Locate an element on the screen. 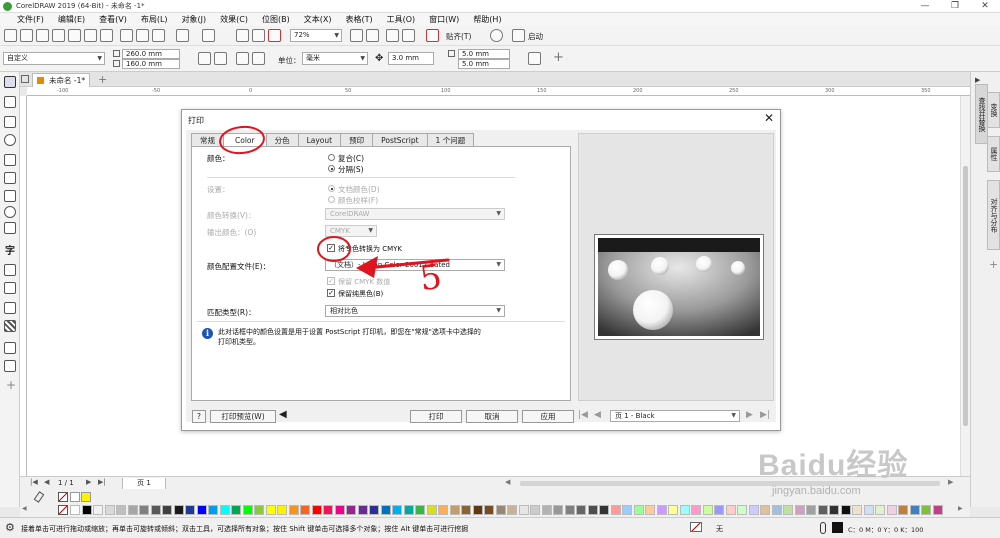  composite-radio is located at coordinates (331, 157).